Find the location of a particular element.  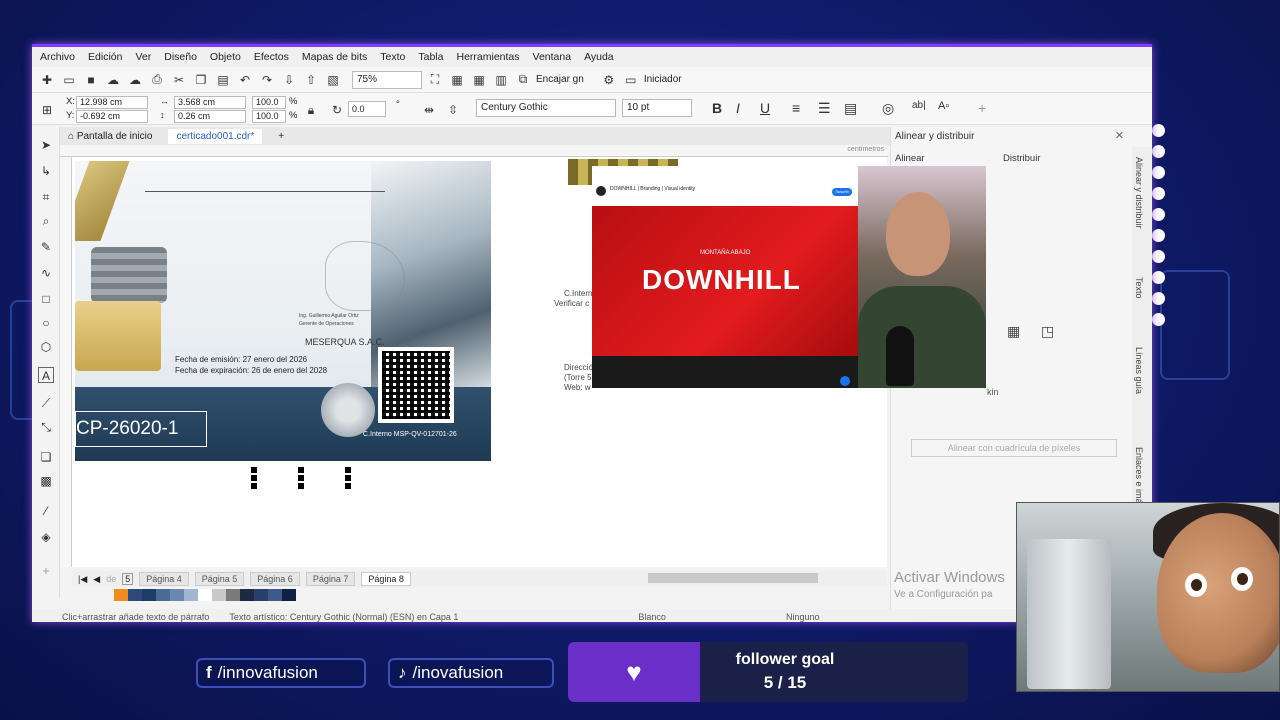

interactive-fill-icon: ◈ is located at coordinates (46, 537).